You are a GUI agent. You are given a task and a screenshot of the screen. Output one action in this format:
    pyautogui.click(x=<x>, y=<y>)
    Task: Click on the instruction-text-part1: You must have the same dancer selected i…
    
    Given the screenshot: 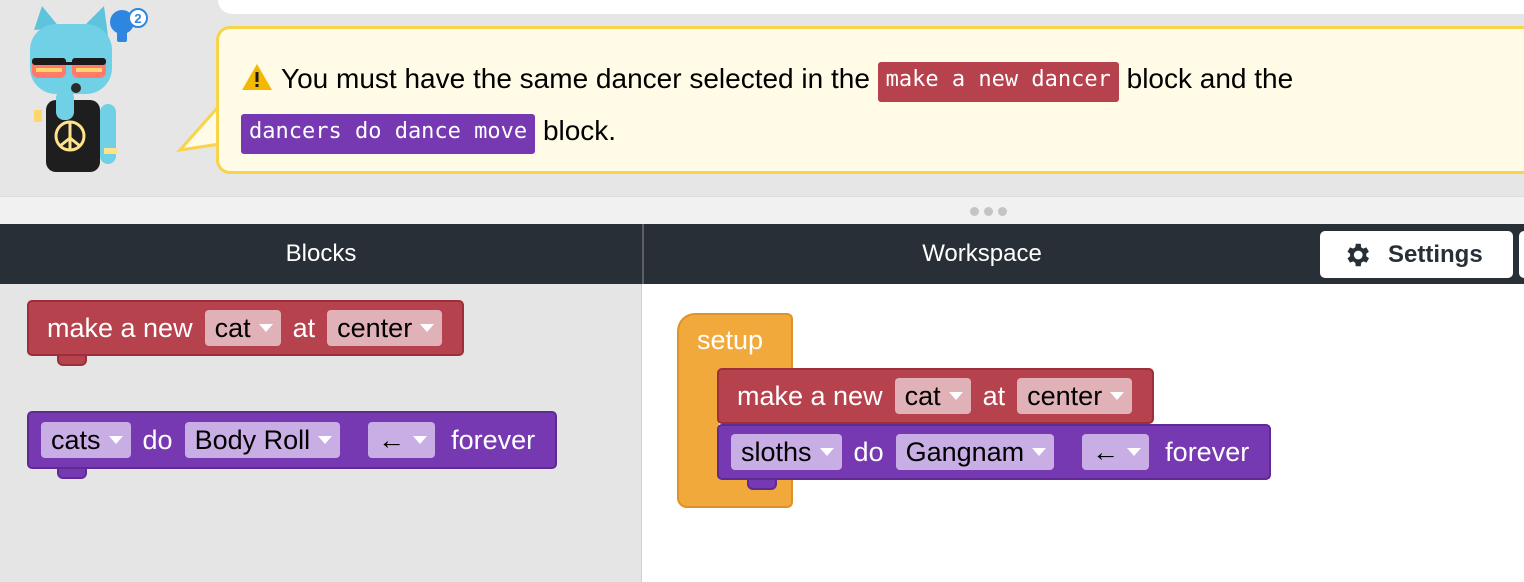 What is the action you would take?
    pyautogui.click(x=575, y=78)
    